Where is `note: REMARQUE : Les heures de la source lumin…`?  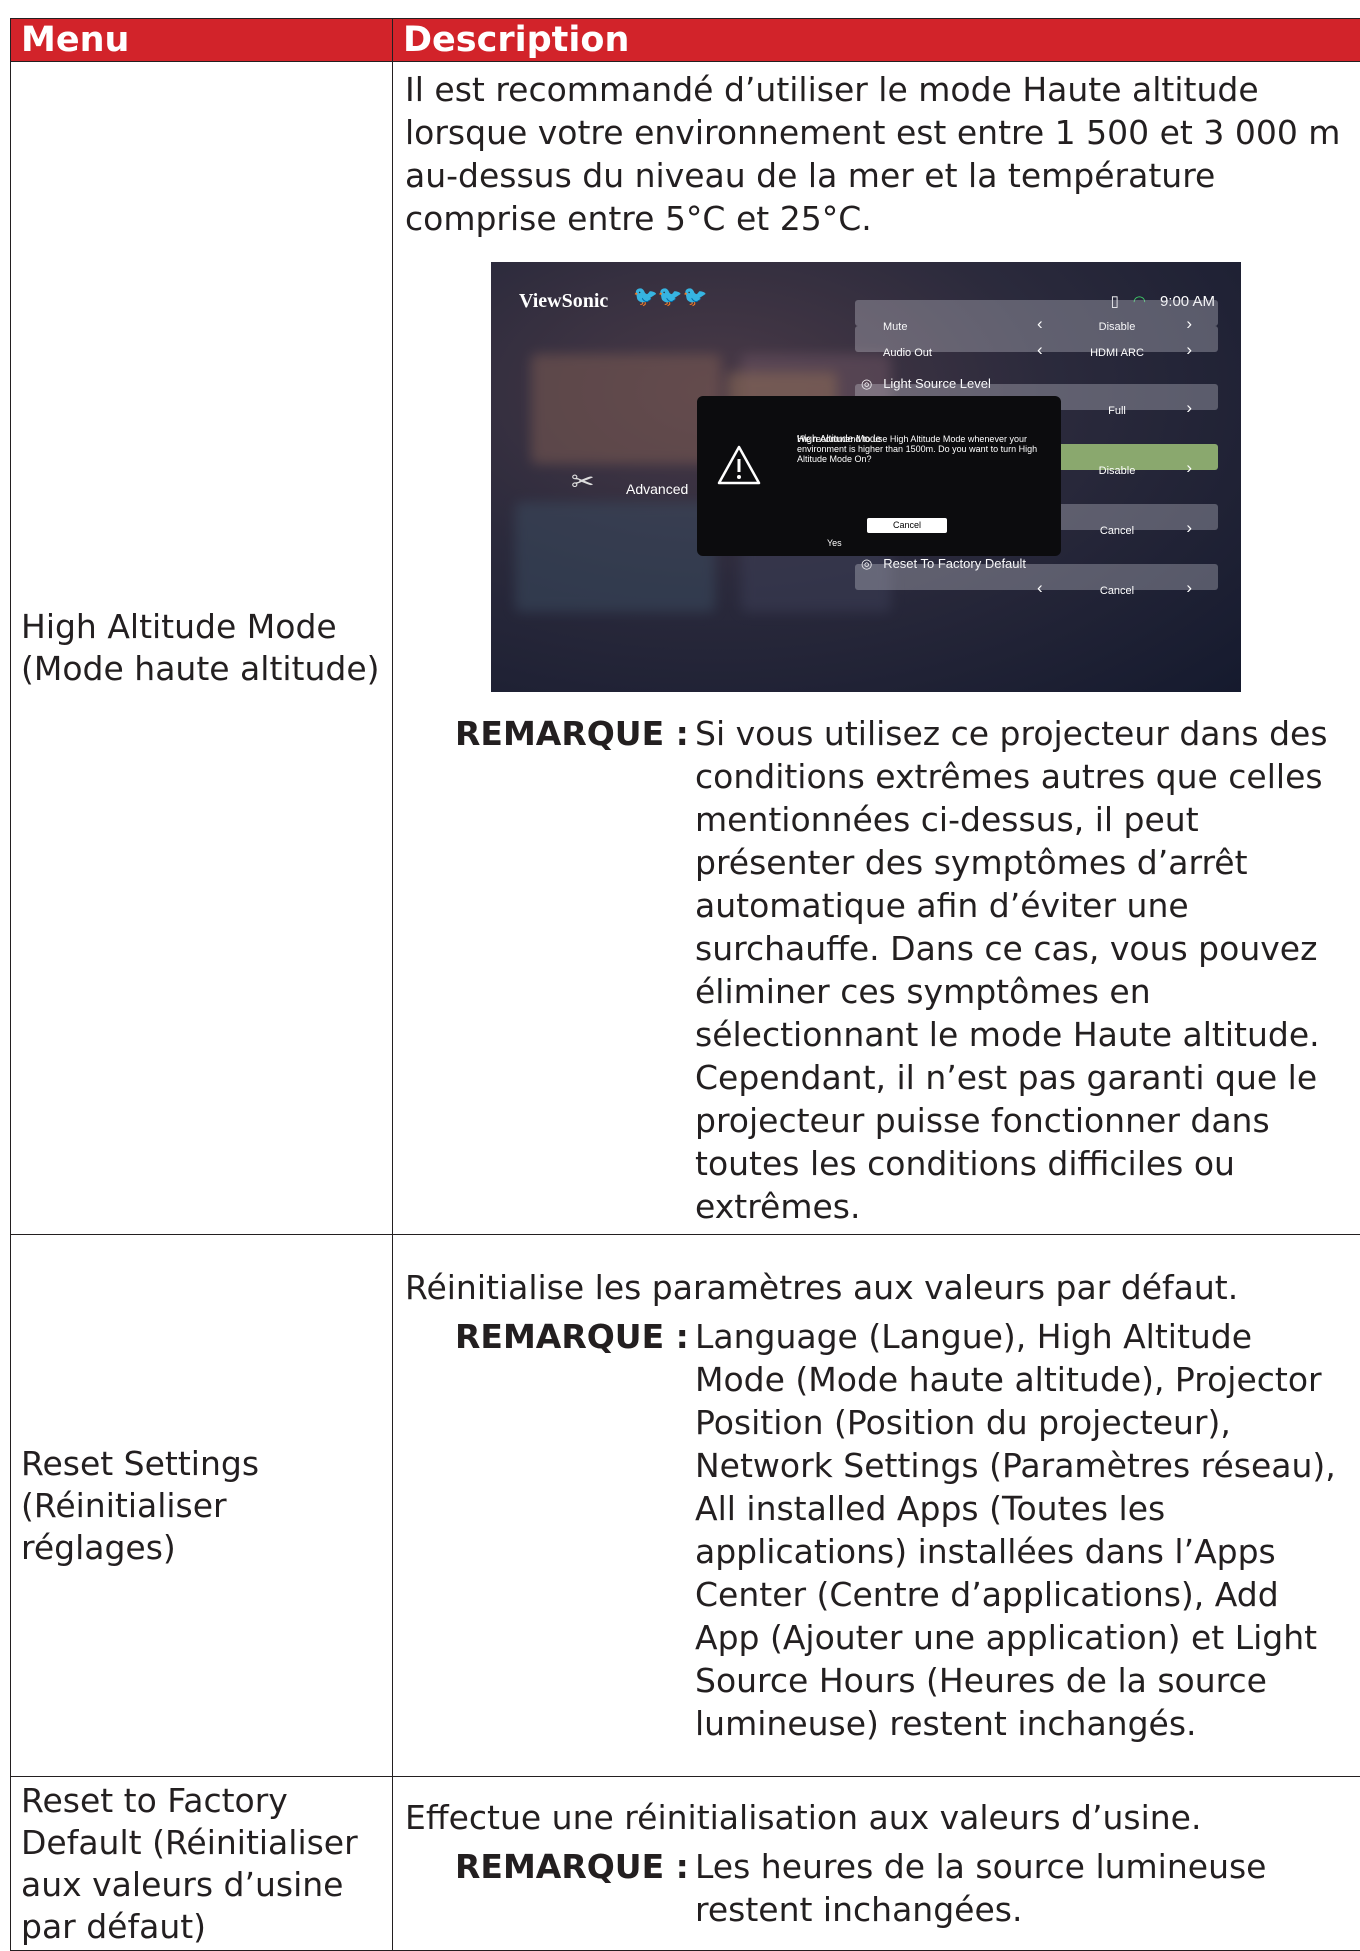 note: REMARQUE : Les heures de la source lumin… is located at coordinates (878, 1888).